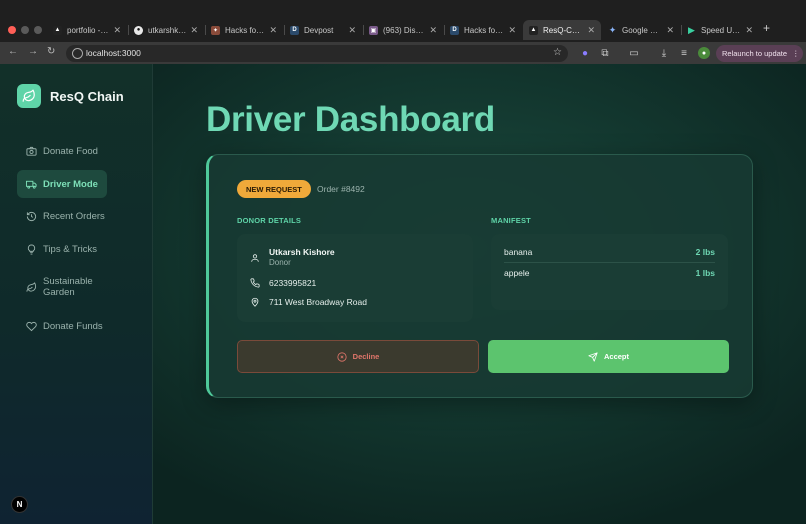  Describe the element at coordinates (557, 52) in the screenshot. I see `bookmark-star-icon: ☆` at that location.